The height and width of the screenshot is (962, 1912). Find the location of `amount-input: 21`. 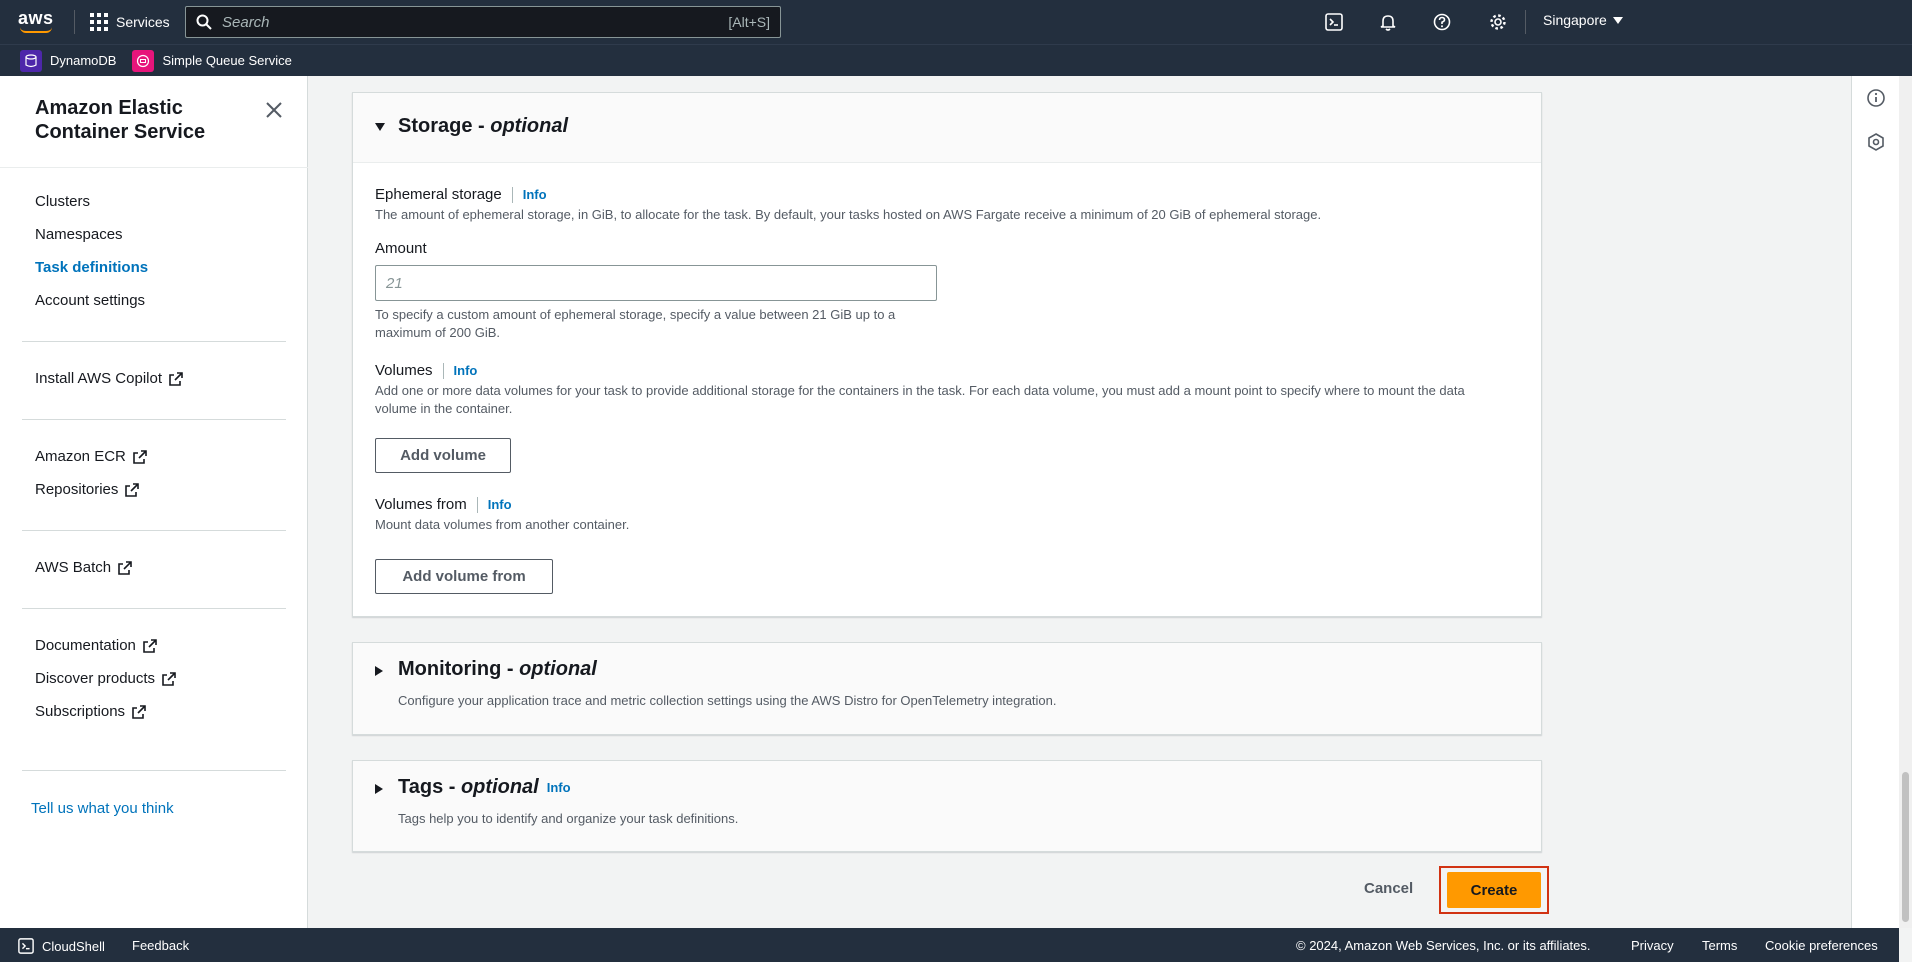

amount-input: 21 is located at coordinates (656, 283).